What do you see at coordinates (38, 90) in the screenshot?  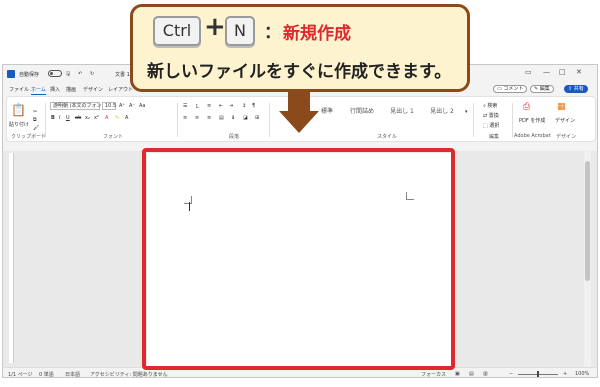 I see `tab-home: ホーム` at bounding box center [38, 90].